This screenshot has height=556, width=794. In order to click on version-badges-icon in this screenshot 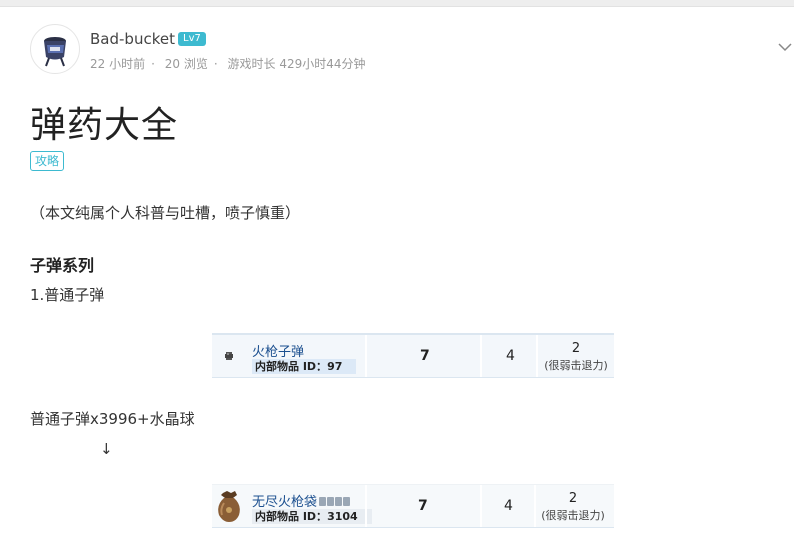, I will do `click(335, 502)`.